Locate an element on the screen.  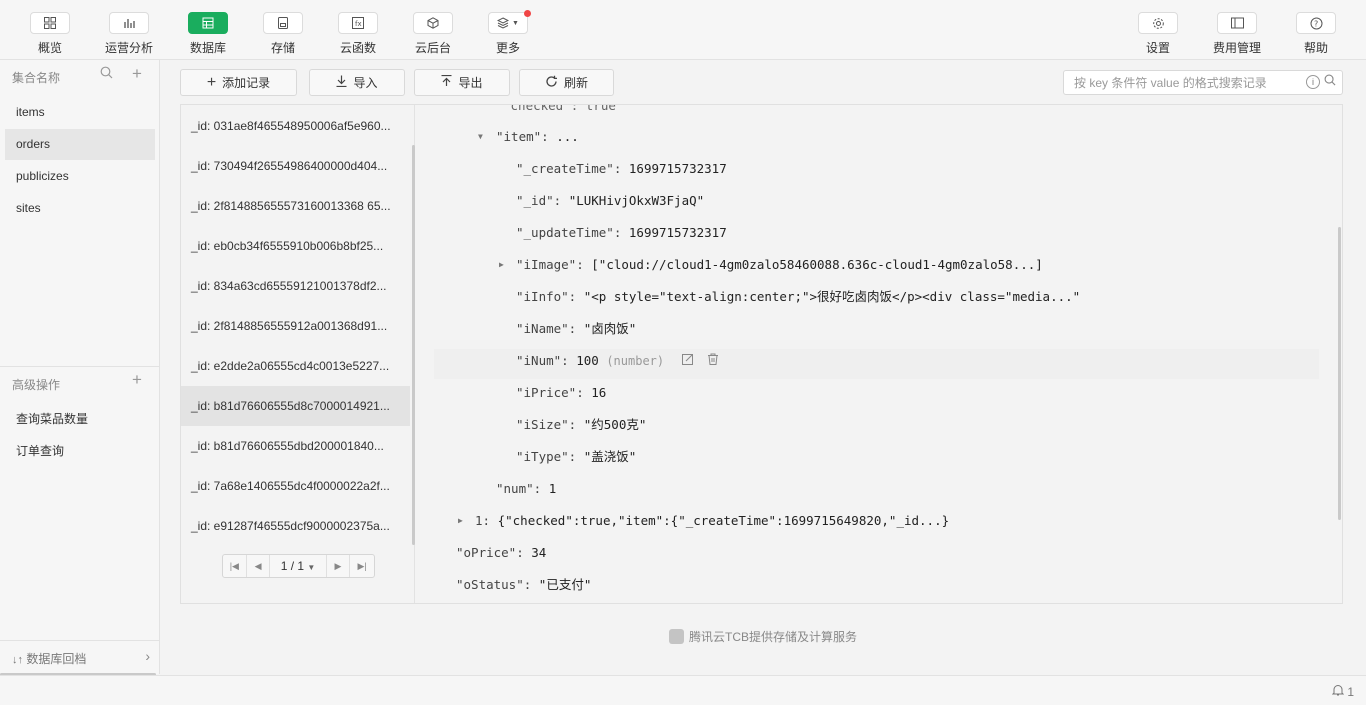
add-record-button: + 添加记录 is located at coordinates (238, 82).